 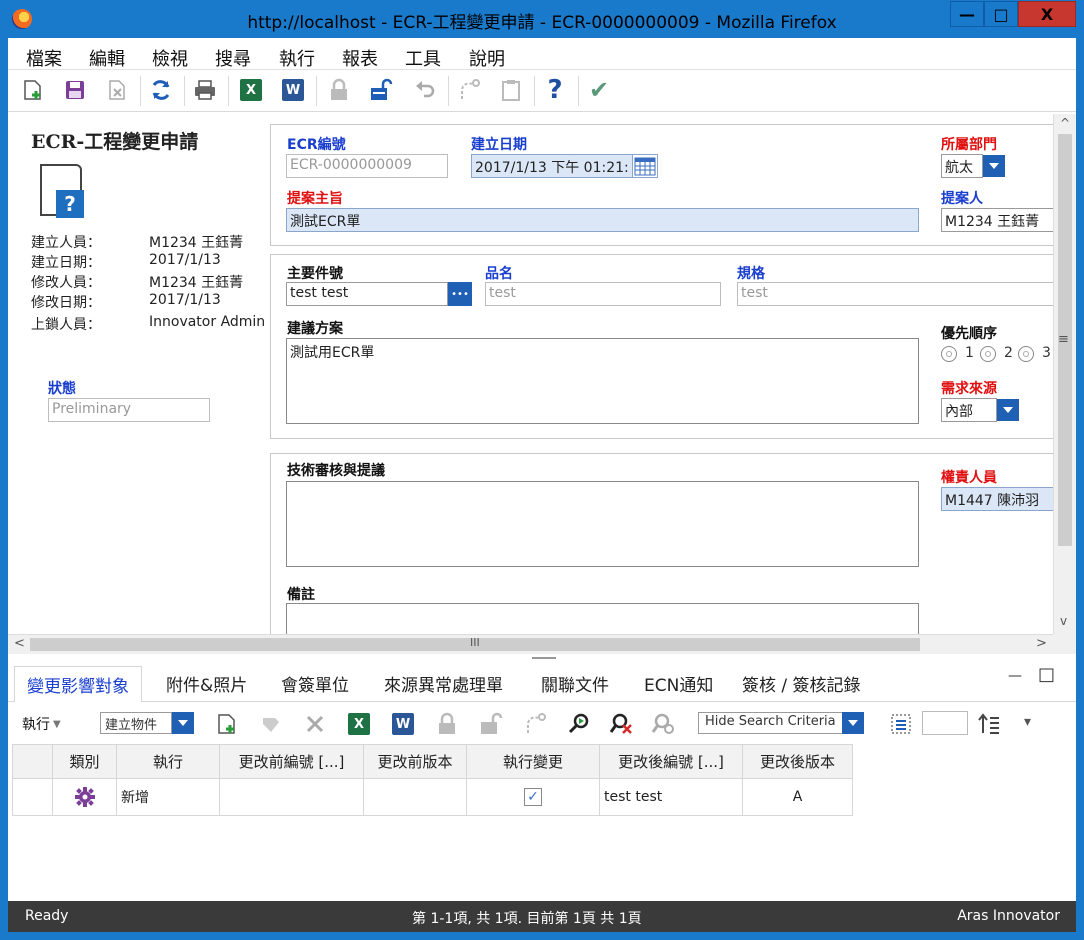 I want to click on delete-button, so click(x=117, y=90).